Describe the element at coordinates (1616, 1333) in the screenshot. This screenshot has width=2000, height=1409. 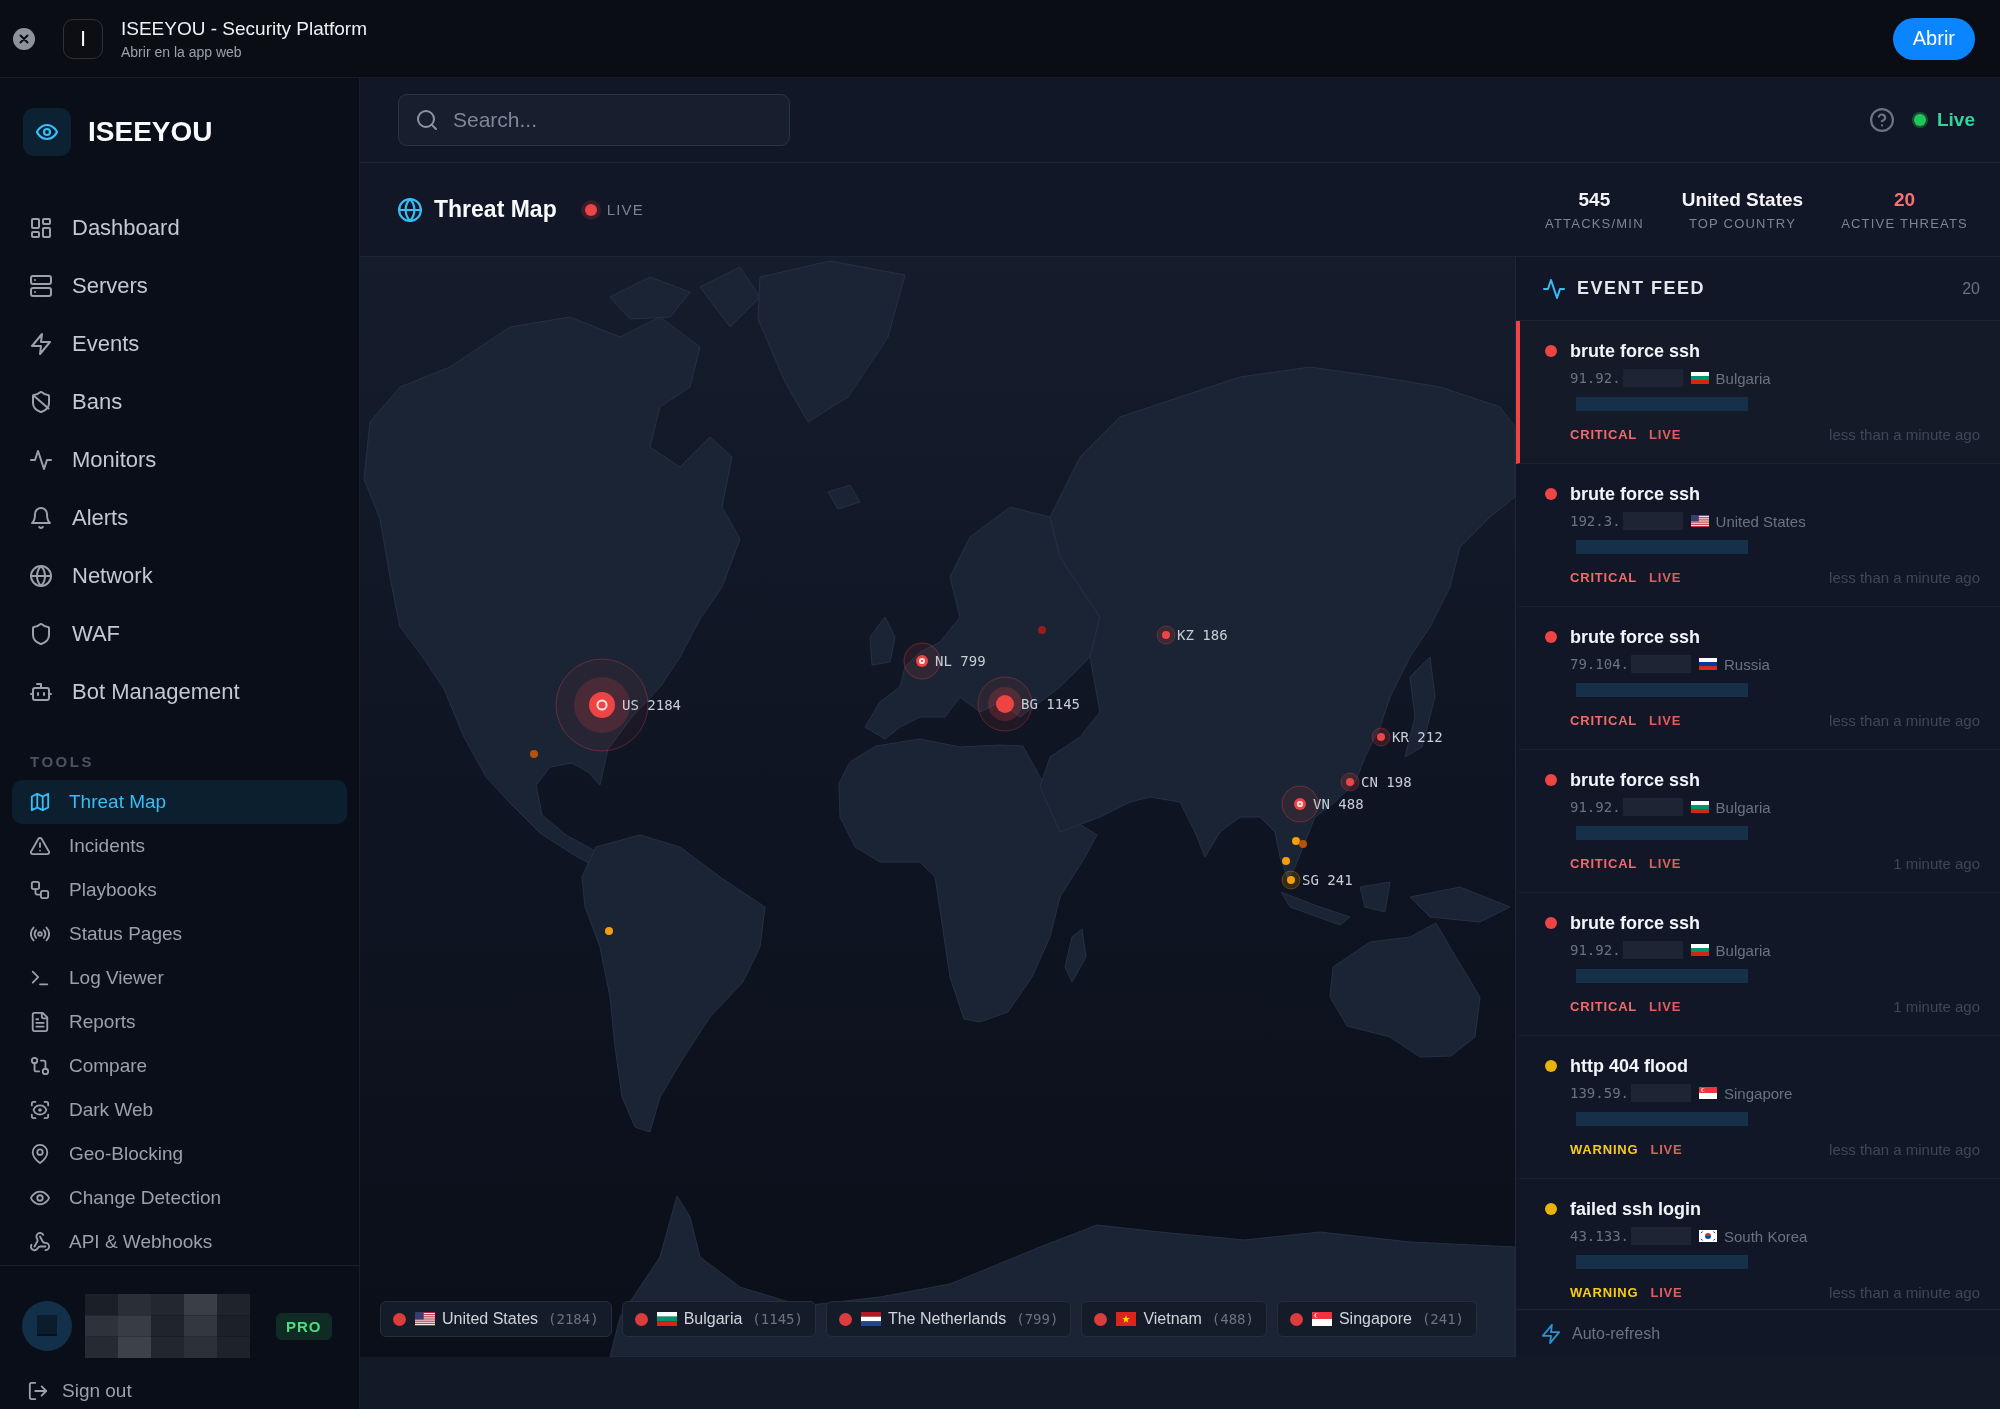
I see `auto-refresh-label: Auto-refresh` at that location.